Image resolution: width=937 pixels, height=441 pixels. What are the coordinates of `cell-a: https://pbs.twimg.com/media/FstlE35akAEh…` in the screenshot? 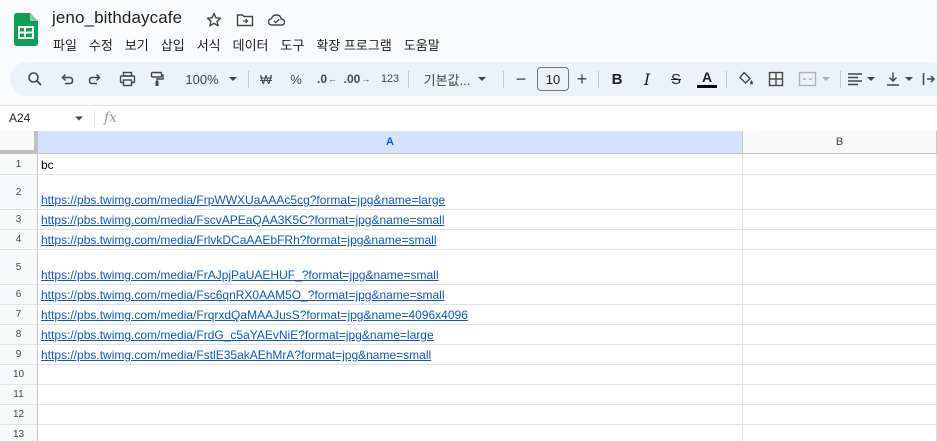 It's located at (390, 355).